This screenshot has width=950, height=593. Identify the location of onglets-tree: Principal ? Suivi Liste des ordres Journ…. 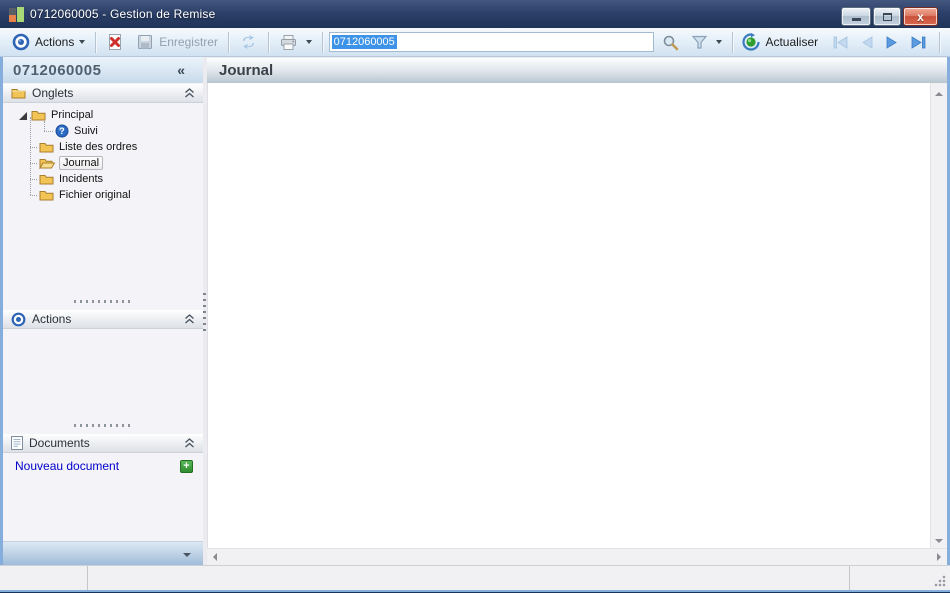
(103, 198).